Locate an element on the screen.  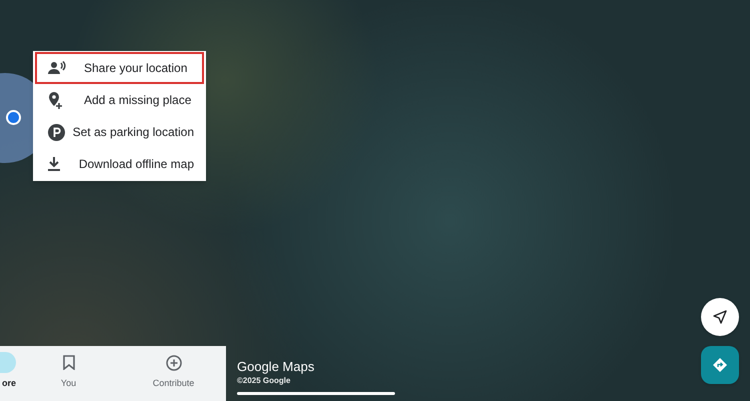
menu-item: Download offline map is located at coordinates (119, 164).